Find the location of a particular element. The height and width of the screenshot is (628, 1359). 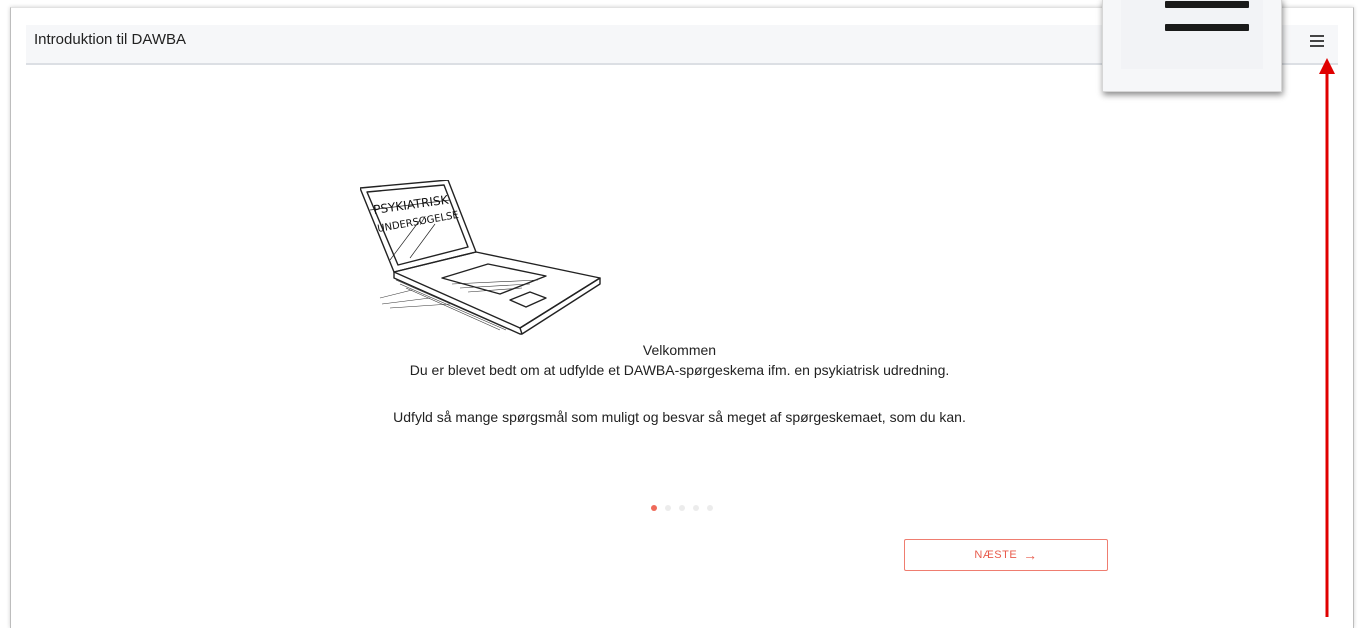

next-button-label: NÆSTE is located at coordinates (996, 555).